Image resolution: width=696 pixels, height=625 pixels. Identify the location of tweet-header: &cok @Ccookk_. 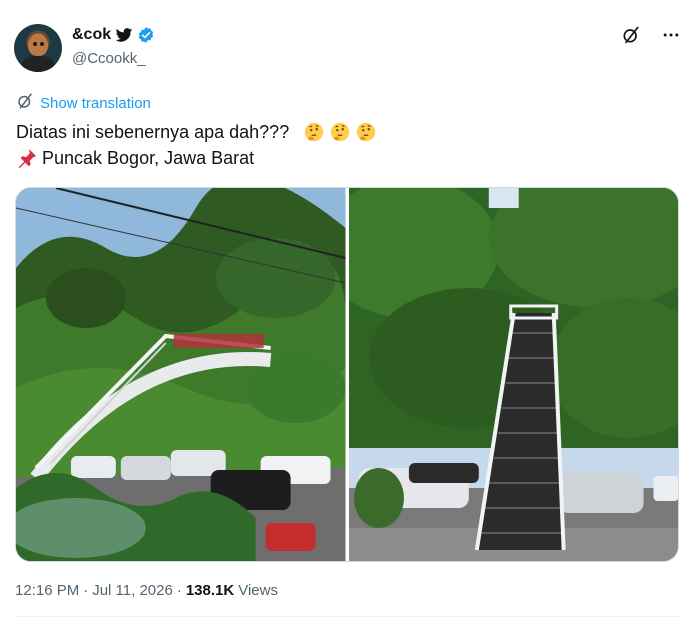
(348, 48).